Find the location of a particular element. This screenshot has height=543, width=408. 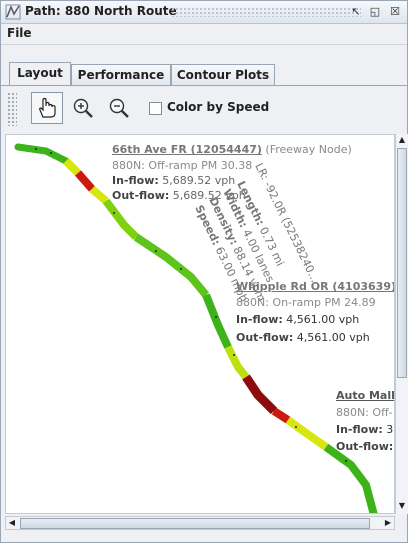

pan-tool-button is located at coordinates (47, 108).